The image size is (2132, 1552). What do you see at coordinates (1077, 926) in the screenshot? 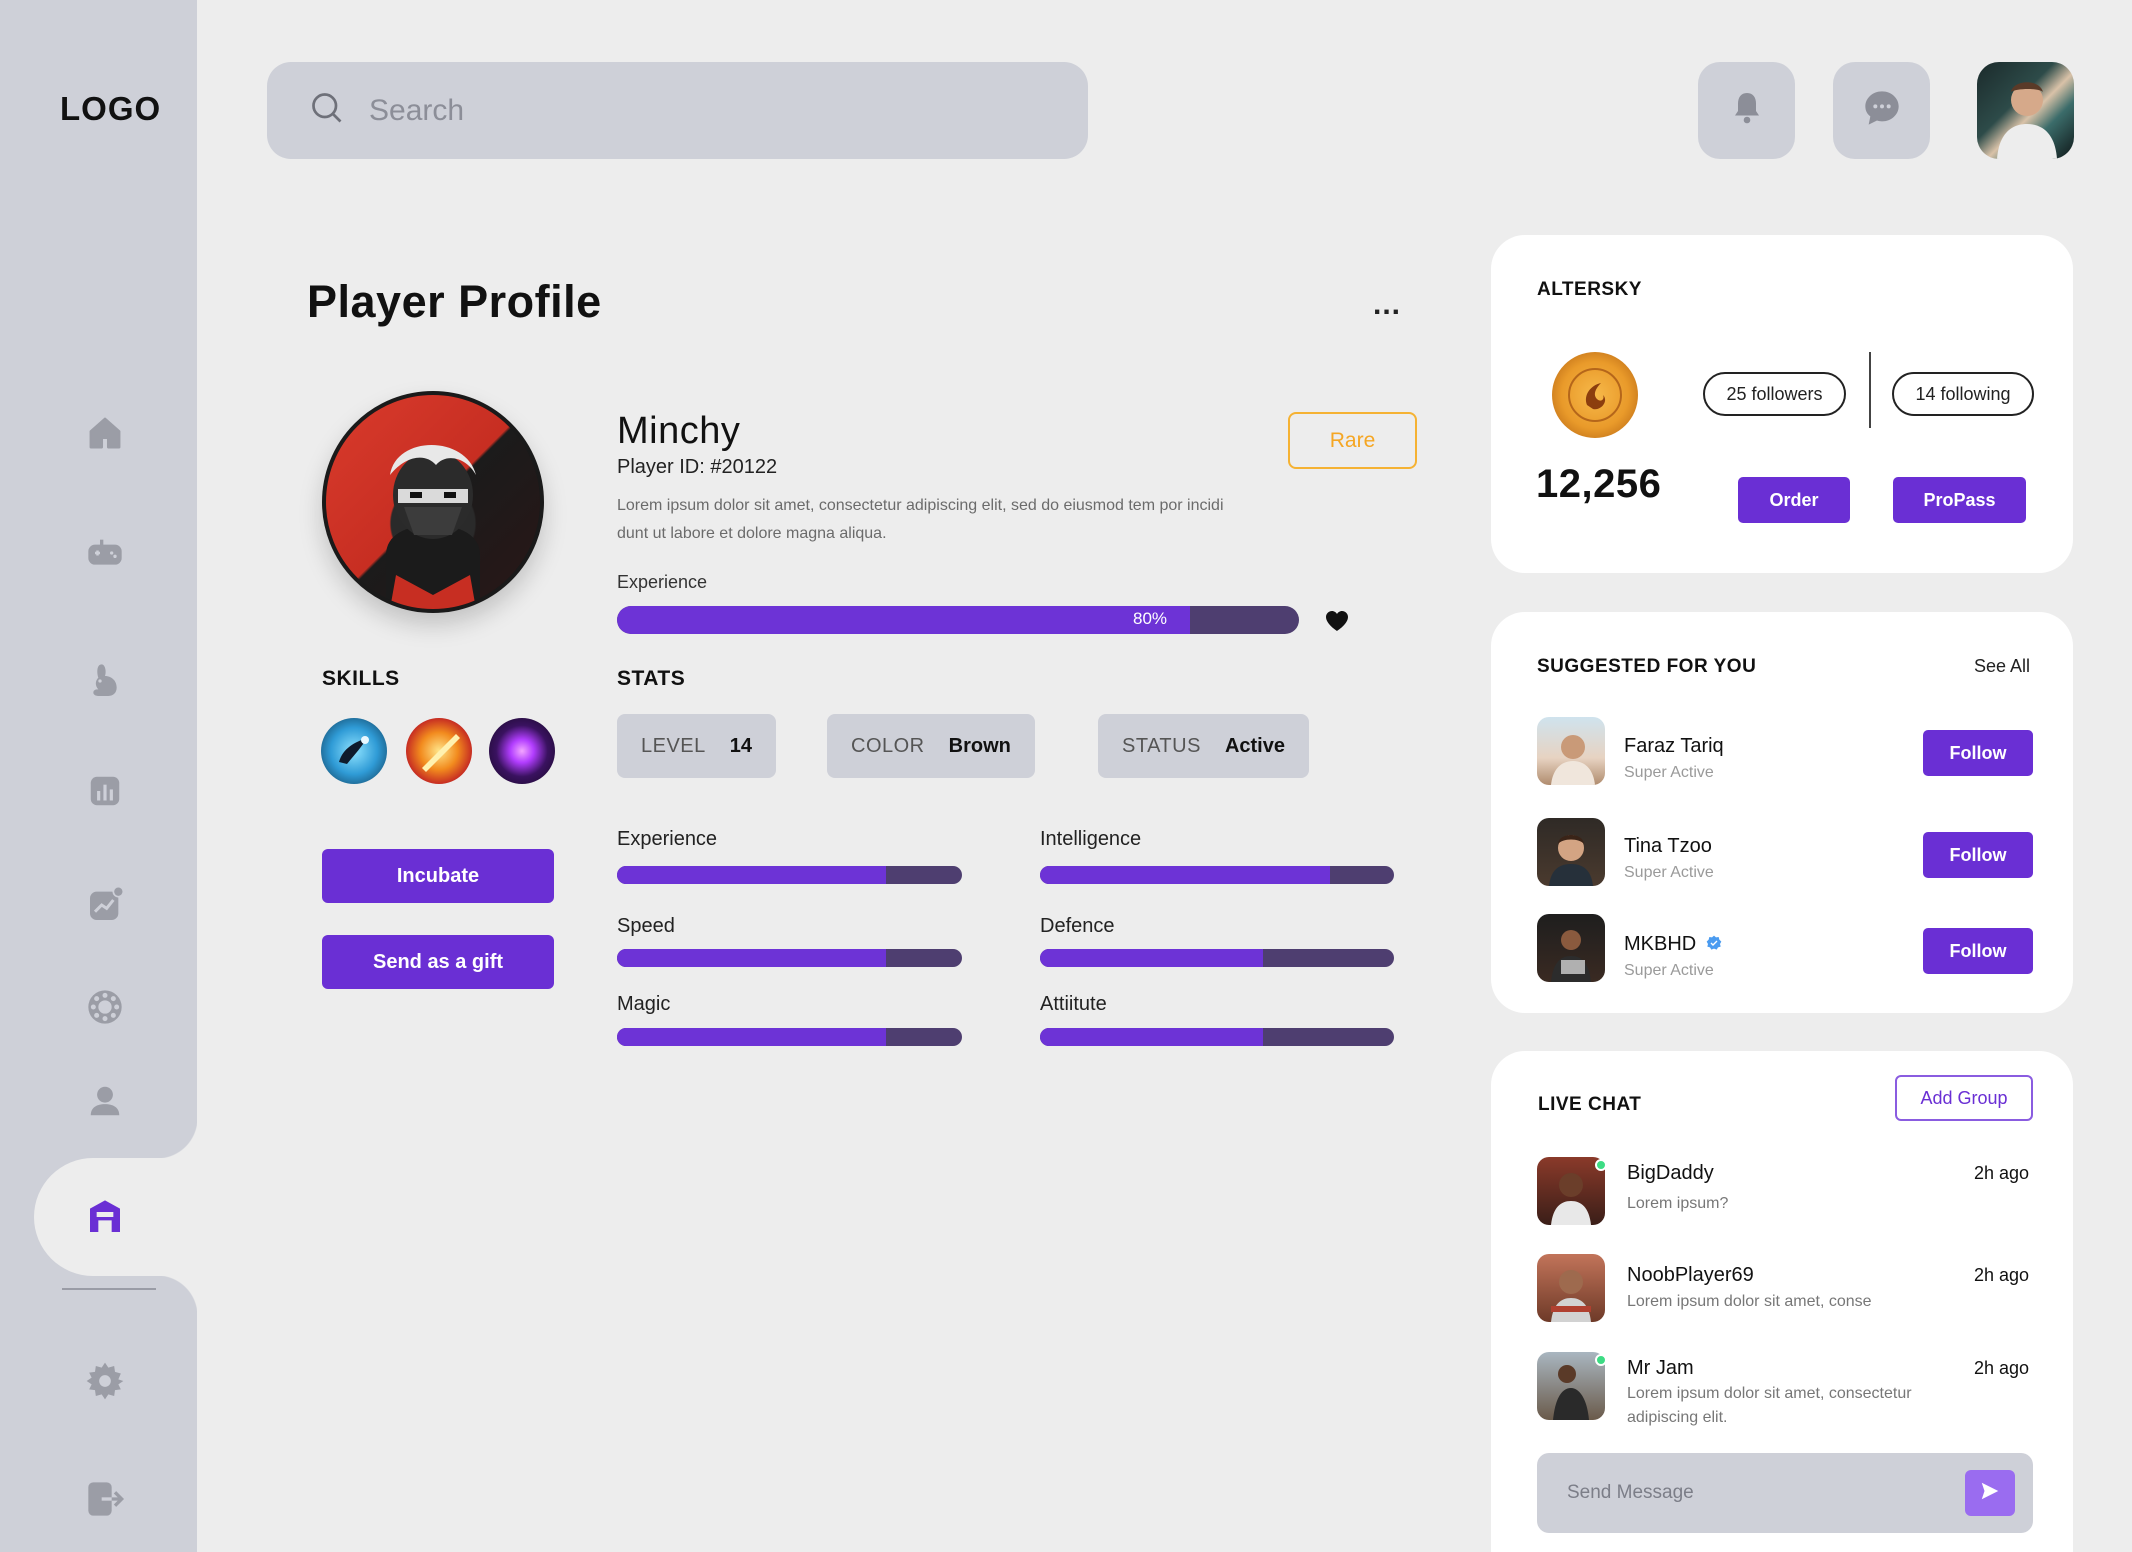
I see `attr-label-defence: Defence` at bounding box center [1077, 926].